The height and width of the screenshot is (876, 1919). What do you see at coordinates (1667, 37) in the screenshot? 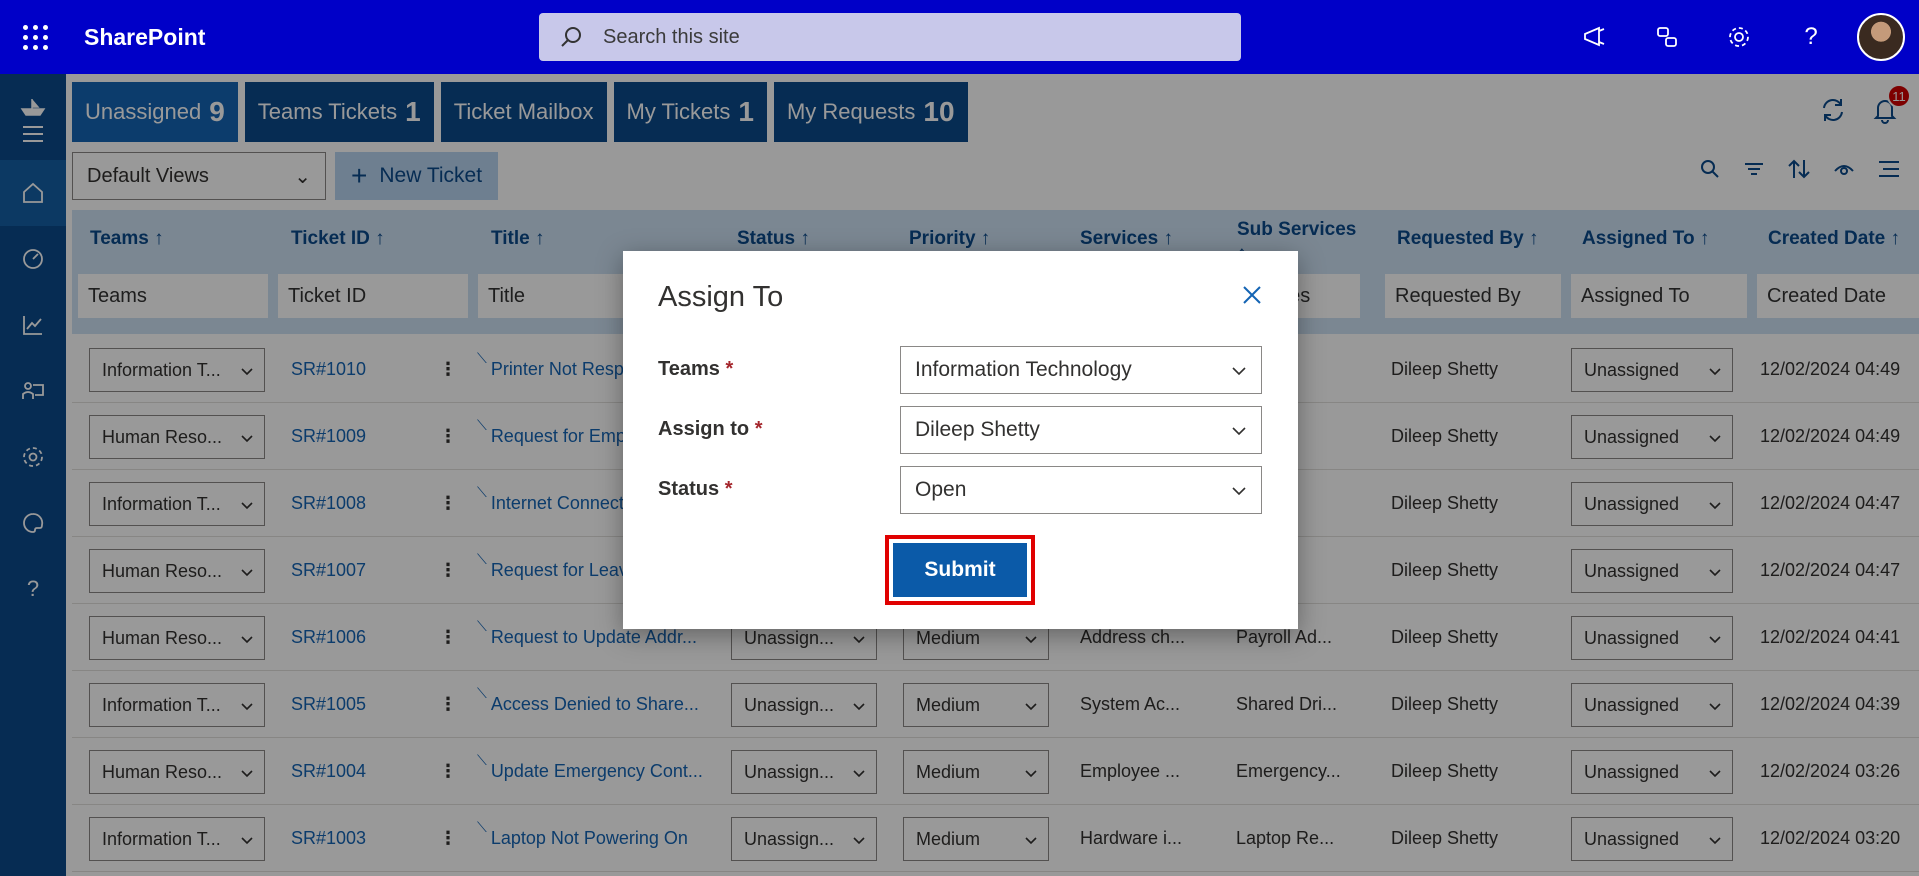
I see `apps-share-icon` at bounding box center [1667, 37].